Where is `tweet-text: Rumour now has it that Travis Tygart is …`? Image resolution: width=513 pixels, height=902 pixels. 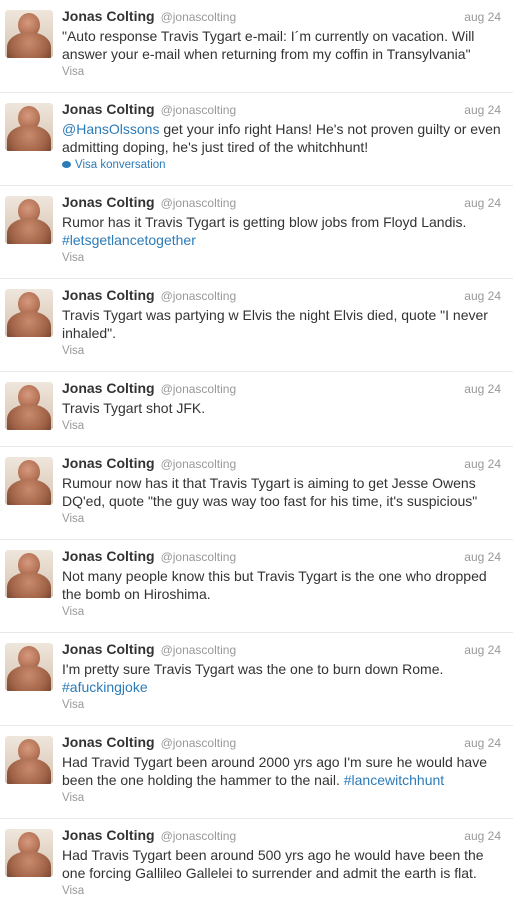
tweet-text: Rumour now has it that Travis Tygart is … is located at coordinates (270, 492).